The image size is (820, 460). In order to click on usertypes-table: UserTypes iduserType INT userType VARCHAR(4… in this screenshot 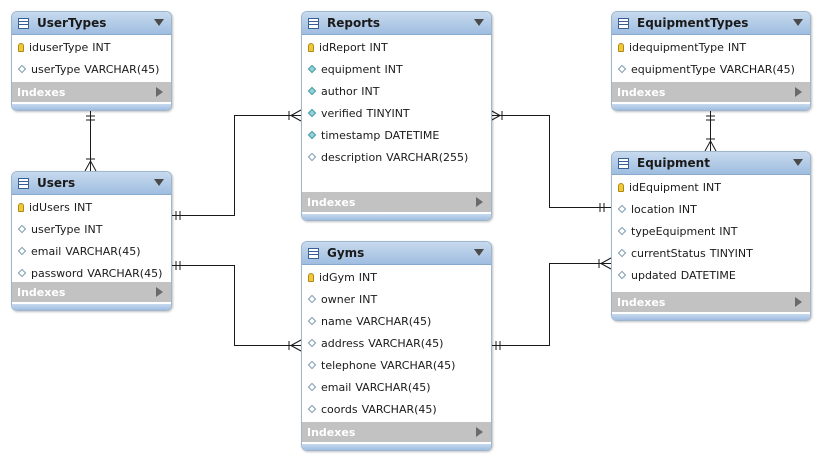, I will do `click(91, 61)`.